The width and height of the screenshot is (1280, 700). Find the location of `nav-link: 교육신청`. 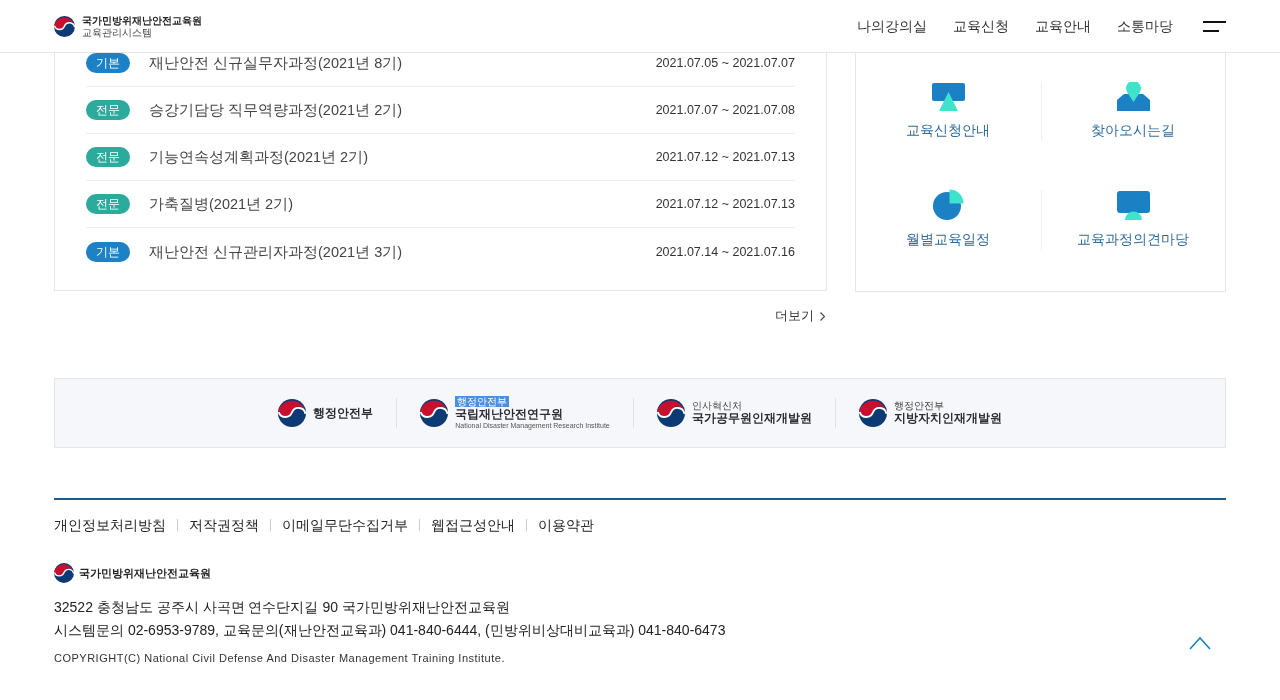

nav-link: 교육신청 is located at coordinates (981, 26).